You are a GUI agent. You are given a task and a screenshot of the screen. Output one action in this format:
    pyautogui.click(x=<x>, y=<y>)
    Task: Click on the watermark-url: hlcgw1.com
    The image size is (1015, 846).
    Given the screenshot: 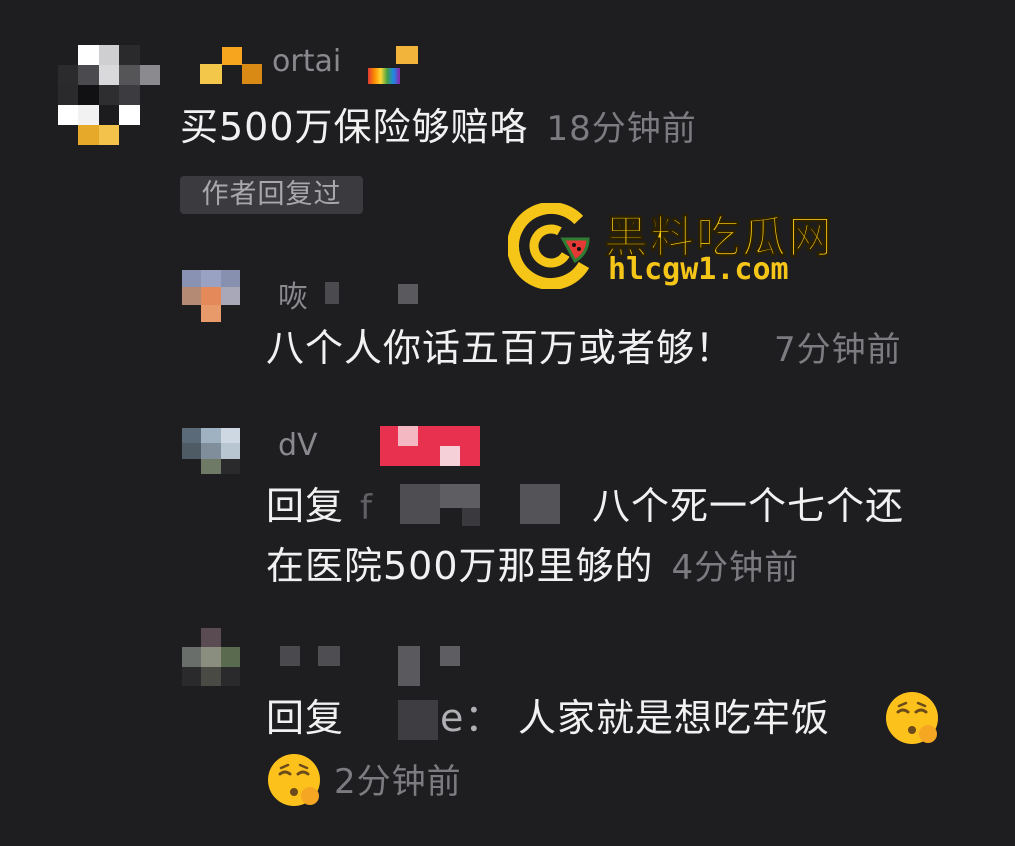 What is the action you would take?
    pyautogui.click(x=698, y=269)
    